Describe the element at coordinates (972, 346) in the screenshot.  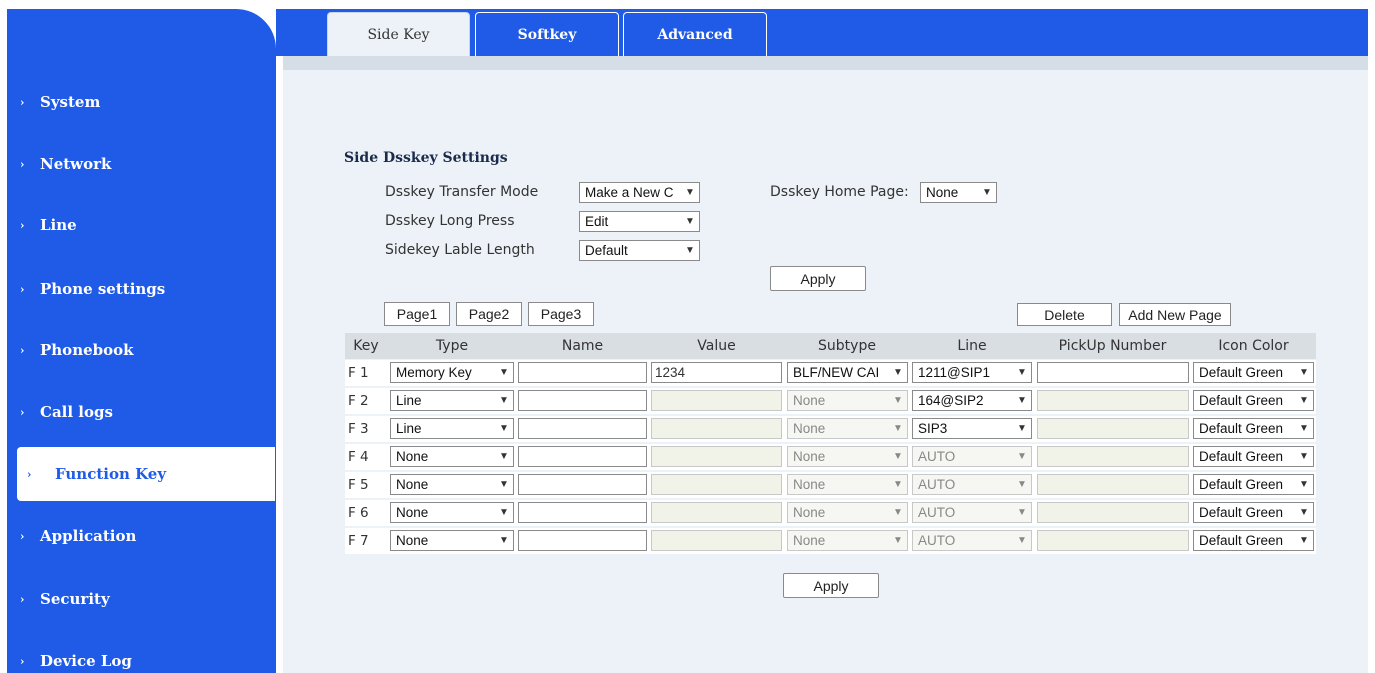
I see `header-line: Line` at that location.